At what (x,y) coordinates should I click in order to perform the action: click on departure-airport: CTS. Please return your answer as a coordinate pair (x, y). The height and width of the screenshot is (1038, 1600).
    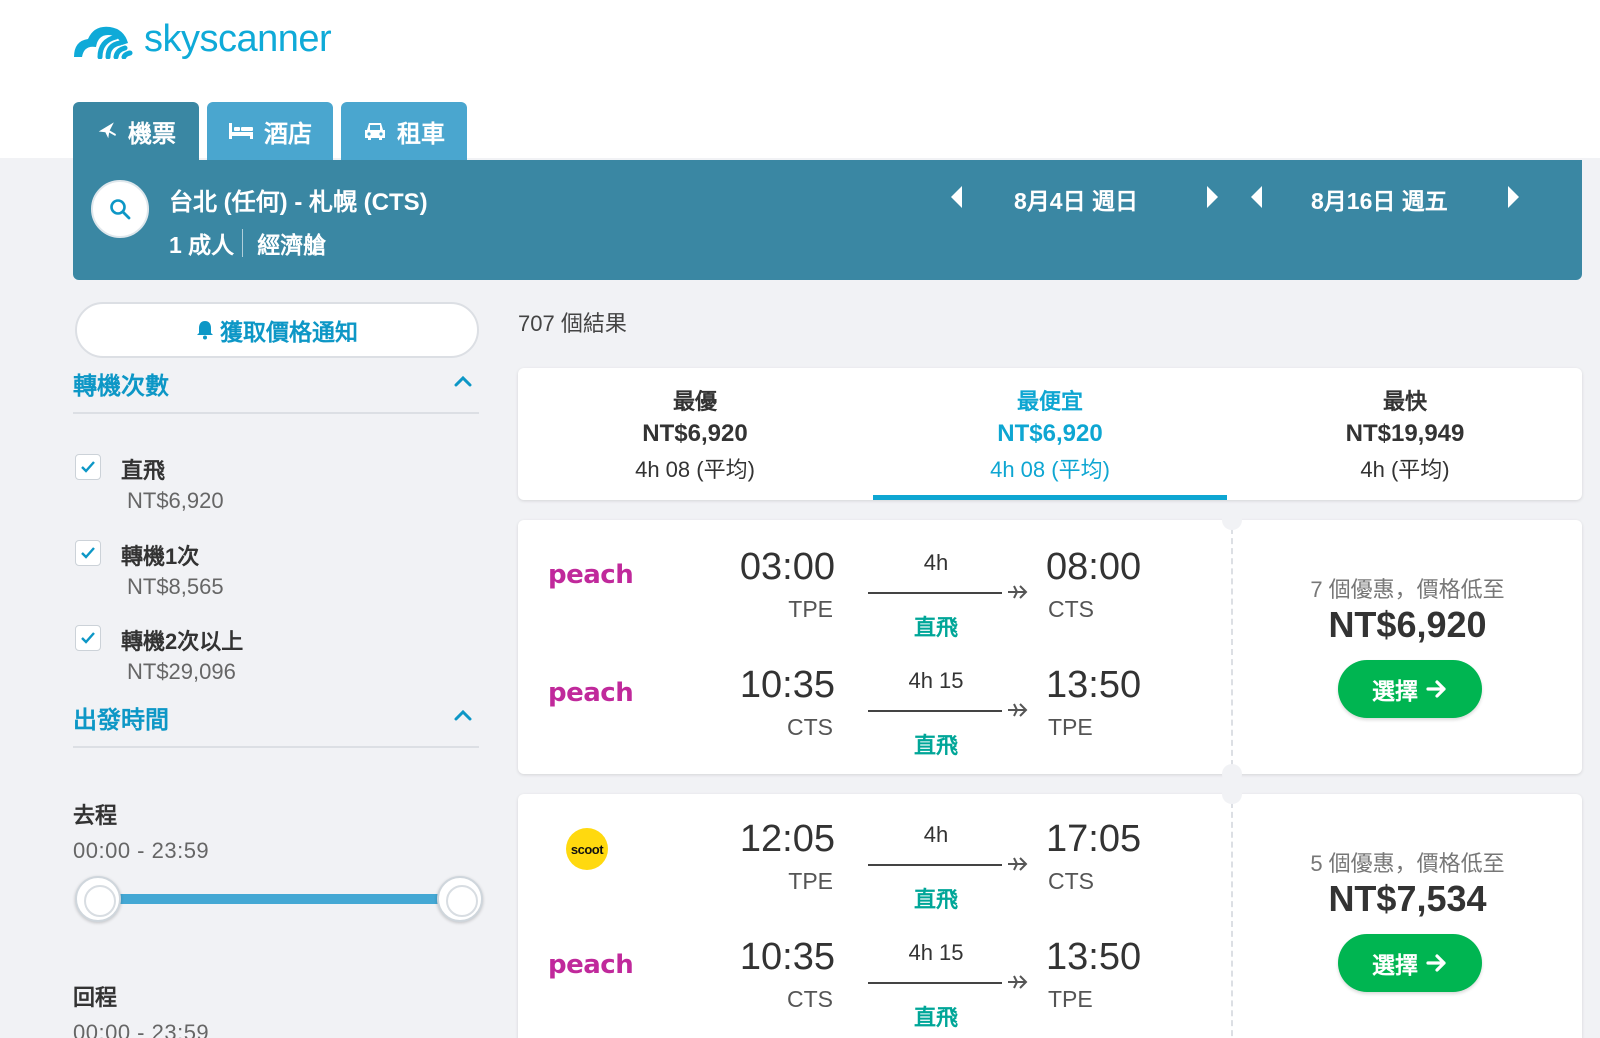
    Looking at the image, I should click on (810, 727).